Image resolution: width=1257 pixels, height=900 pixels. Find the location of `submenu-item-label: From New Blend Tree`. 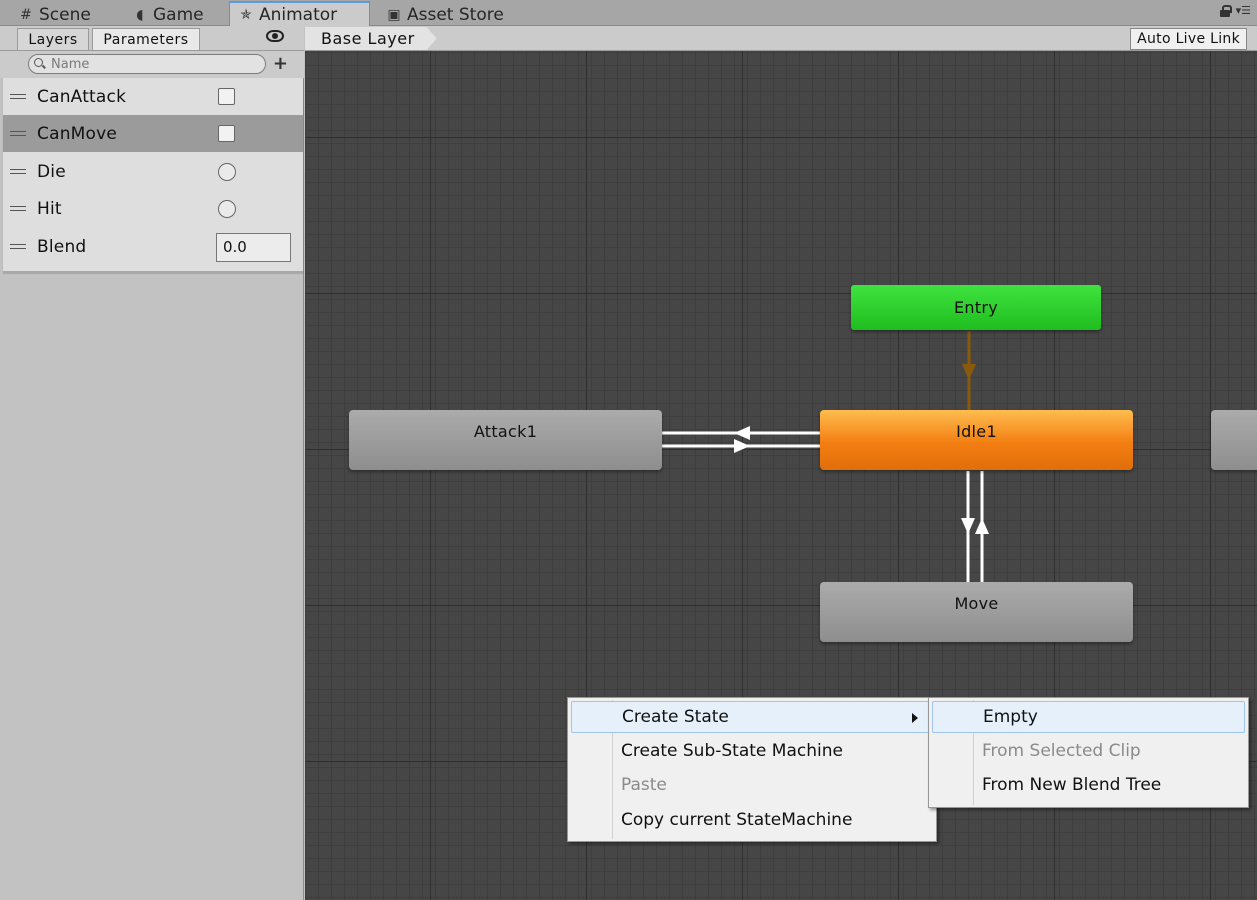

submenu-item-label: From New Blend Tree is located at coordinates (1072, 785).